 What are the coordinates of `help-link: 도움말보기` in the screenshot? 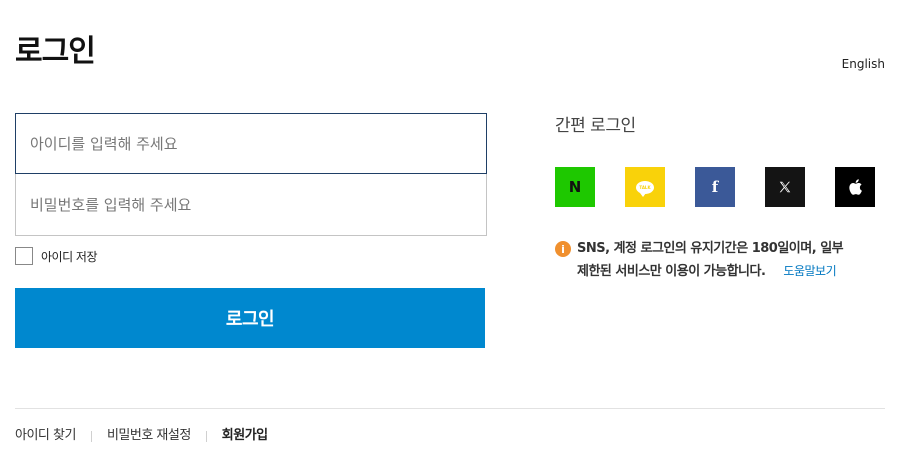 It's located at (809, 271).